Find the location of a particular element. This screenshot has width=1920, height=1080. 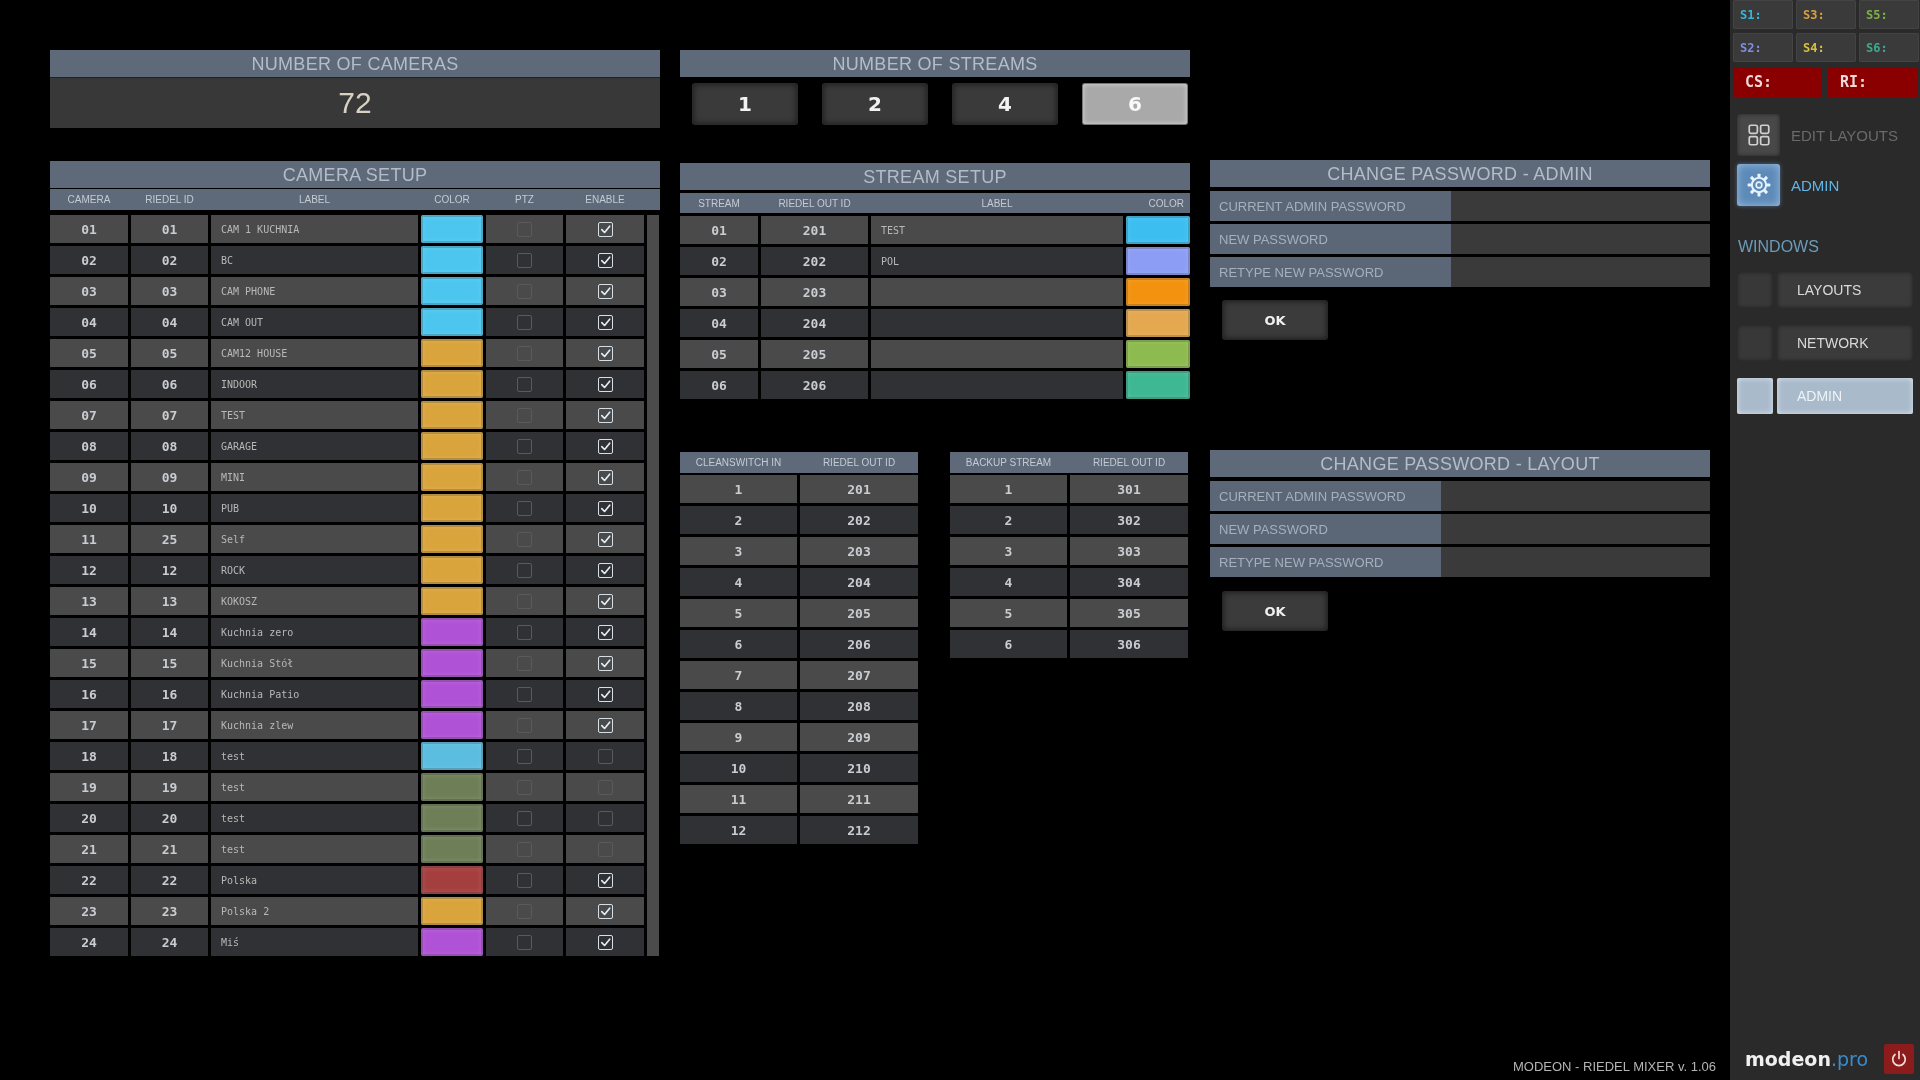

table-cell: 5 is located at coordinates (738, 613).